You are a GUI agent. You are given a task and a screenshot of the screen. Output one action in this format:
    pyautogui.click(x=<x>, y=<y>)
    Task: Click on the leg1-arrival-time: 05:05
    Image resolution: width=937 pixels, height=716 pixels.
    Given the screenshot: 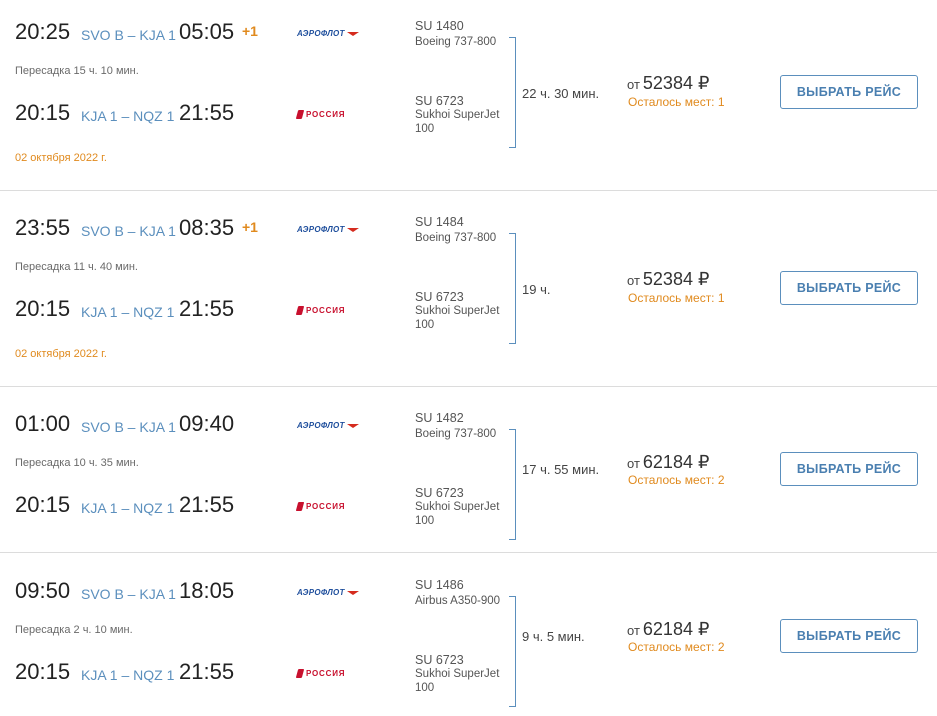 What is the action you would take?
    pyautogui.click(x=207, y=31)
    